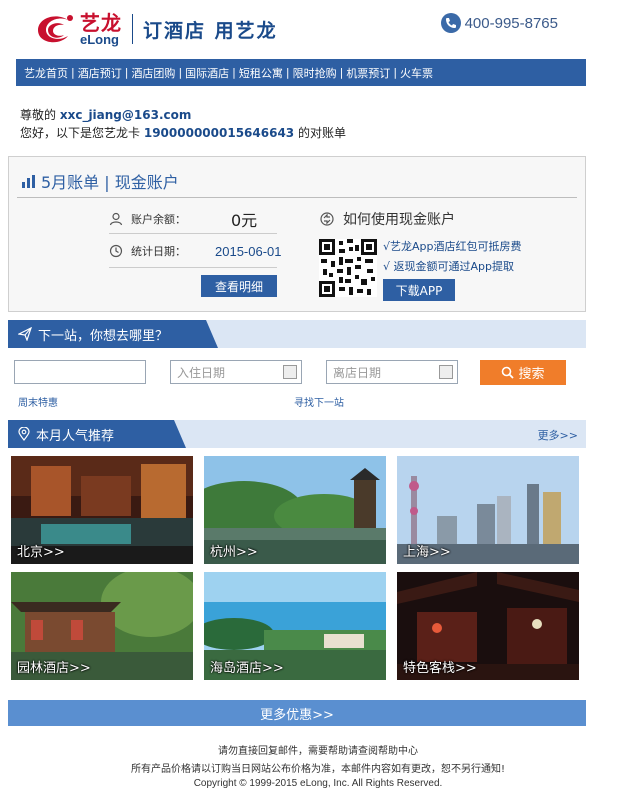 This screenshot has height=800, width=636. What do you see at coordinates (348, 268) in the screenshot?
I see `qr-code-icon` at bounding box center [348, 268].